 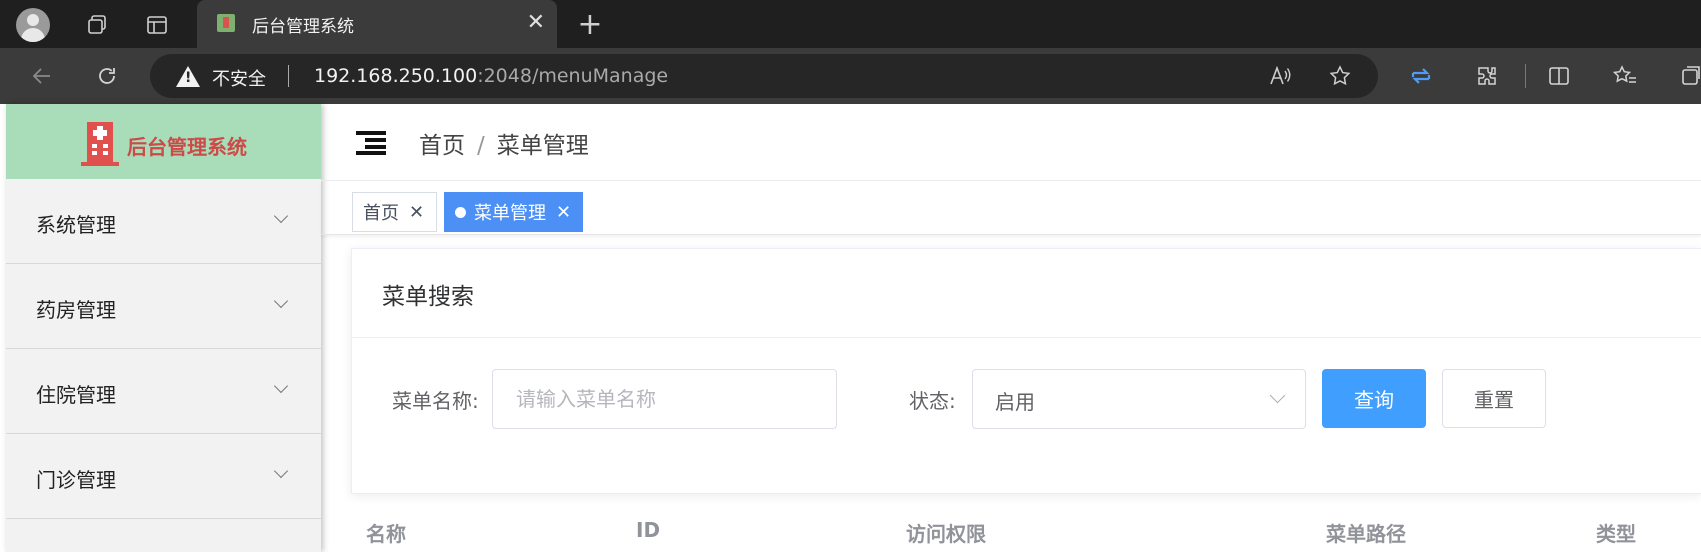 I want to click on workspaces-icon, so click(x=97, y=25).